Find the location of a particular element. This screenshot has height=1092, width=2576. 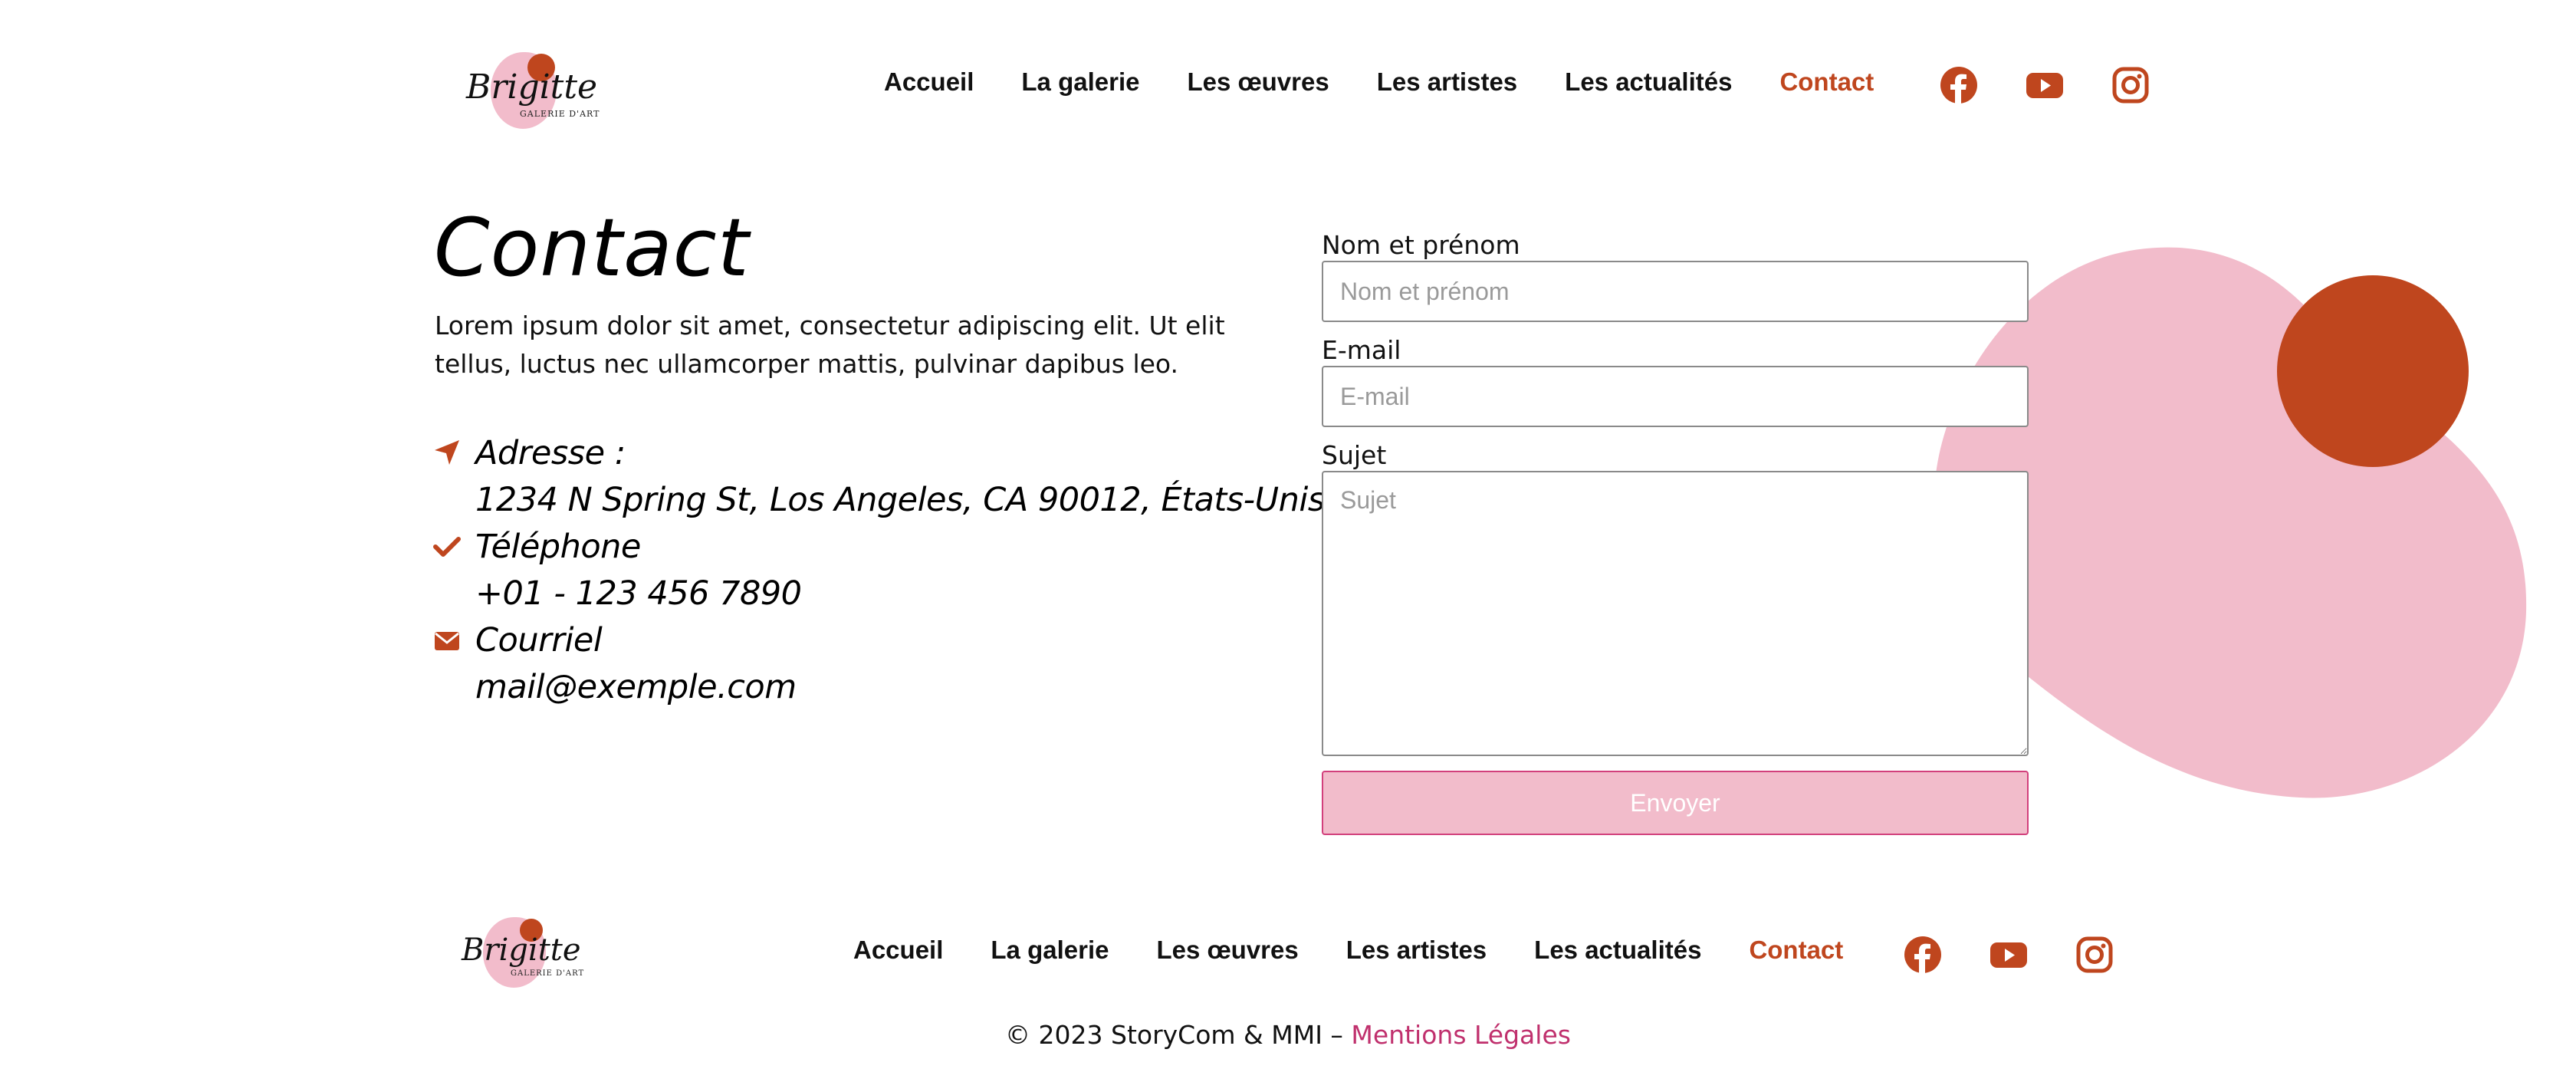

youtube-link is located at coordinates (2045, 85).